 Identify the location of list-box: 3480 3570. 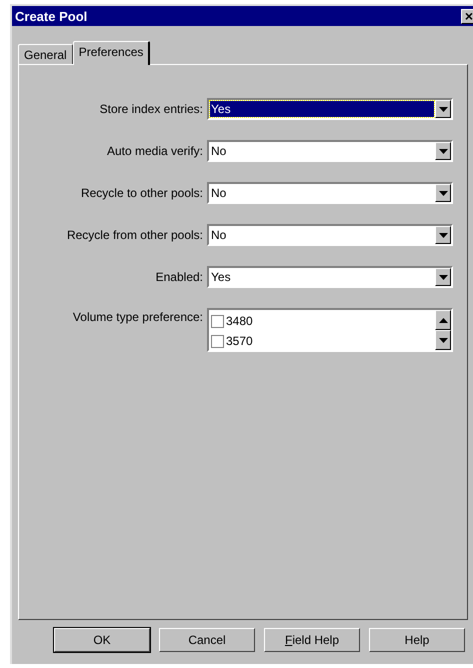
(330, 330).